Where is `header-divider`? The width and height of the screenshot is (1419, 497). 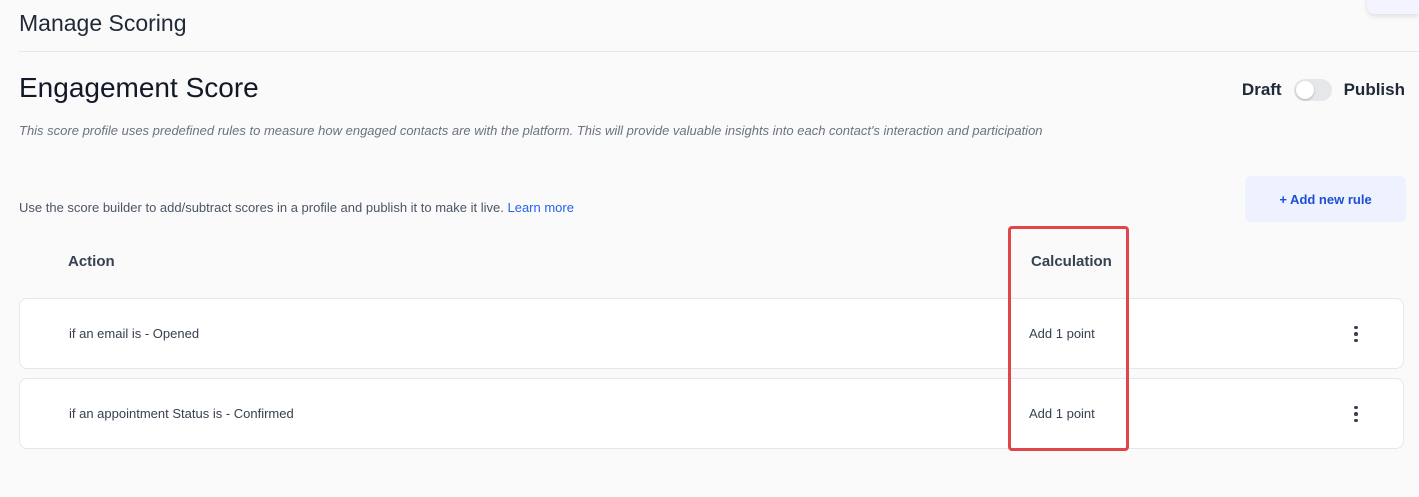
header-divider is located at coordinates (719, 51).